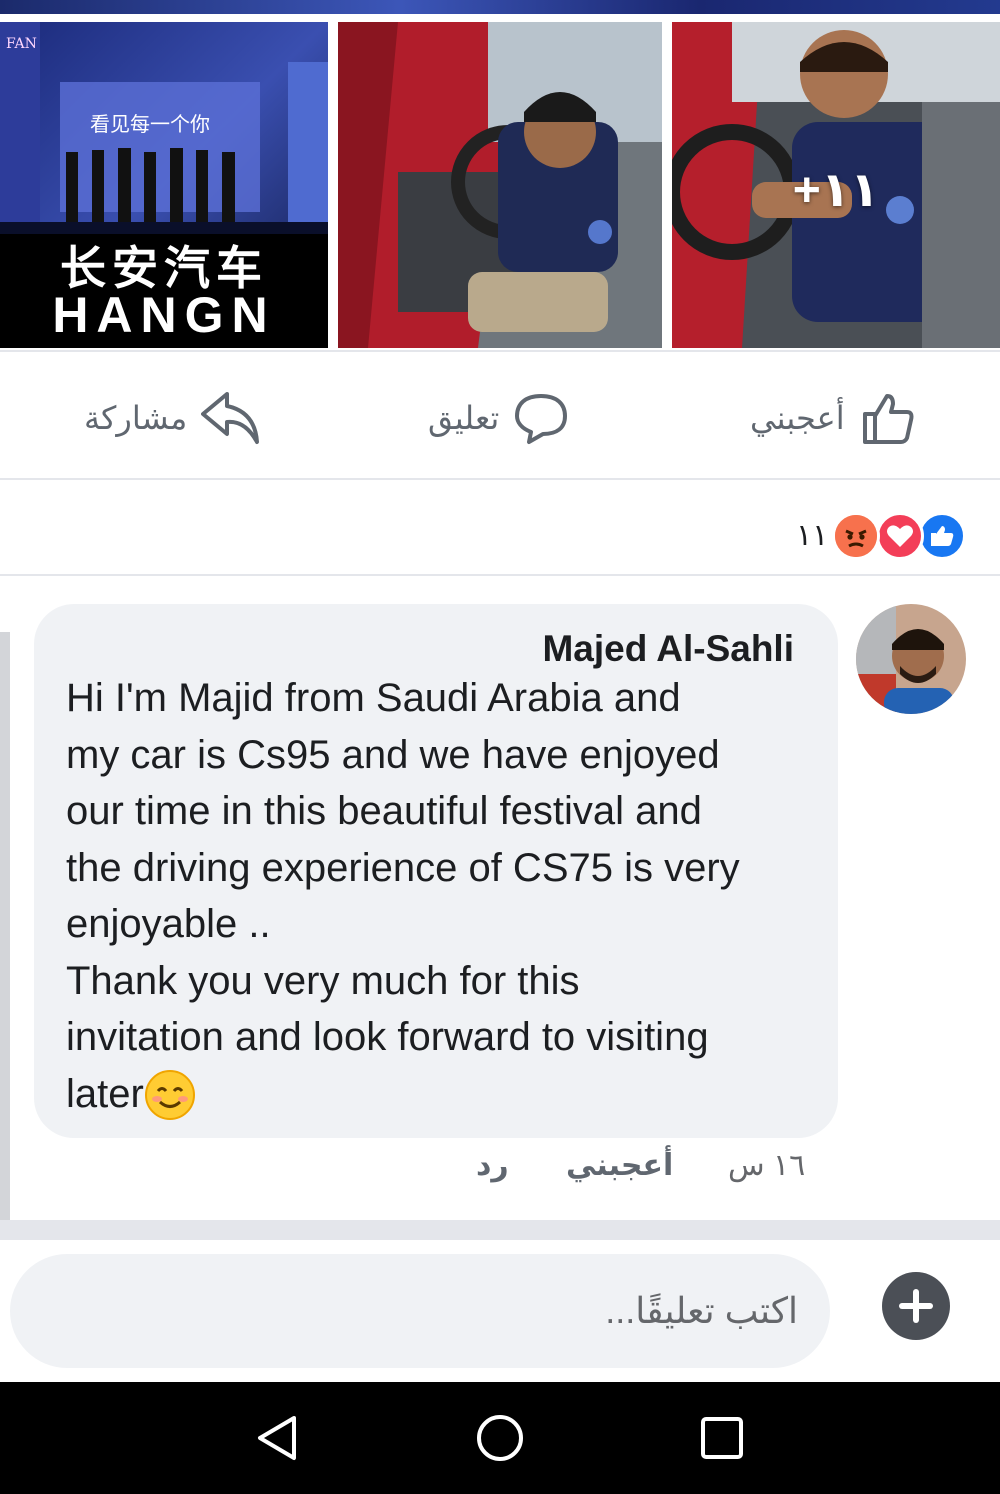  Describe the element at coordinates (942, 536) in the screenshot. I see `like-icon` at that location.